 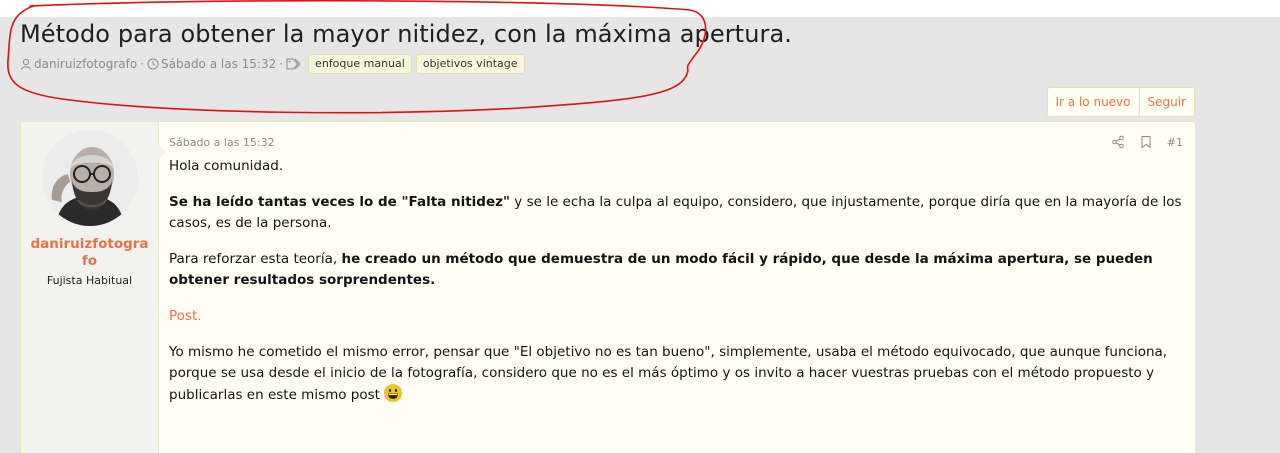 What do you see at coordinates (26, 64) in the screenshot?
I see `user-icon` at bounding box center [26, 64].